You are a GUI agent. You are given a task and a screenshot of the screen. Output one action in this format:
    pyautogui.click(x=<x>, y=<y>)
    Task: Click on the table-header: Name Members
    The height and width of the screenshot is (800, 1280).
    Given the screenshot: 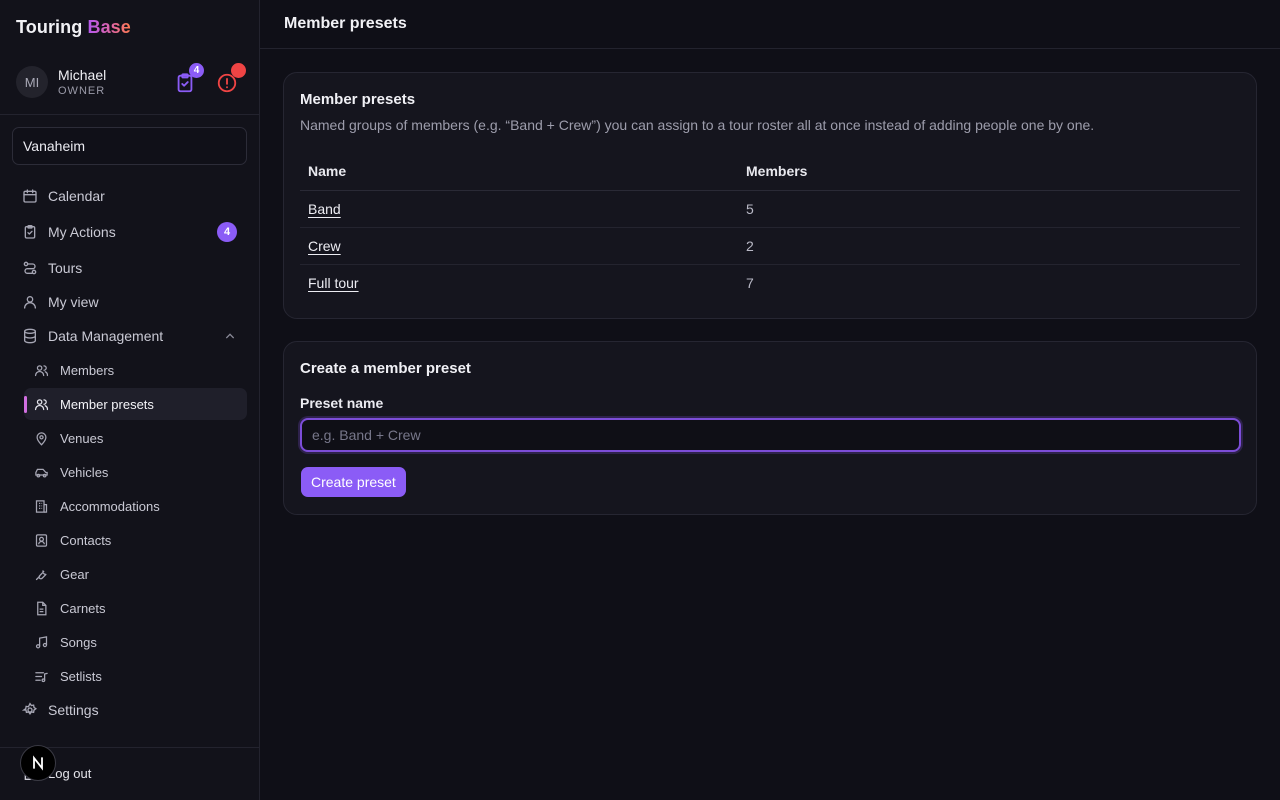 What is the action you would take?
    pyautogui.click(x=770, y=172)
    